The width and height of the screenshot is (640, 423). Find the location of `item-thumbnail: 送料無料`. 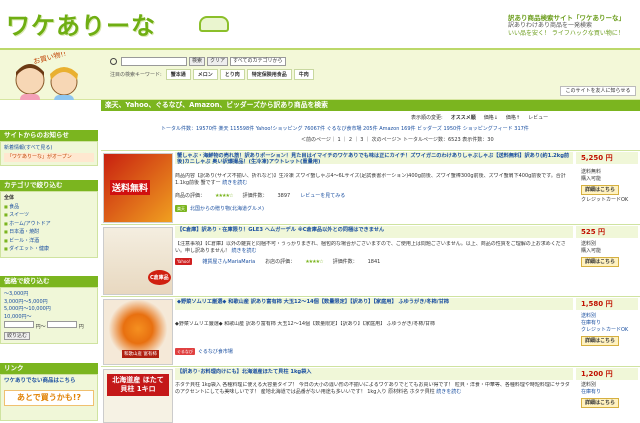

item-thumbnail: 送料無料 is located at coordinates (138, 188).